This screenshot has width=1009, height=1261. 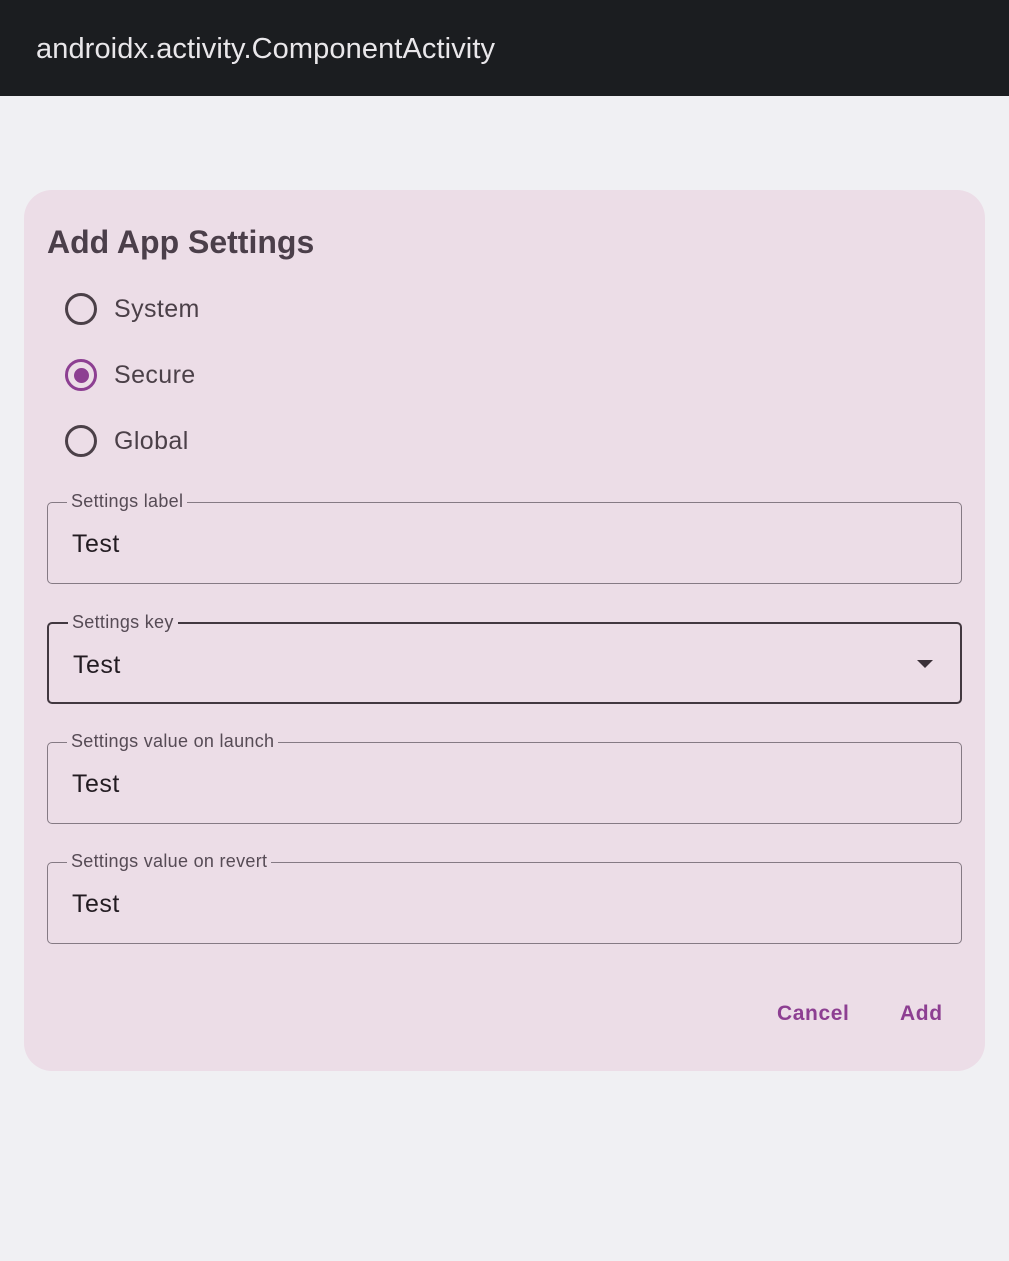 What do you see at coordinates (925, 664) in the screenshot?
I see `arrow-drop-down-icon` at bounding box center [925, 664].